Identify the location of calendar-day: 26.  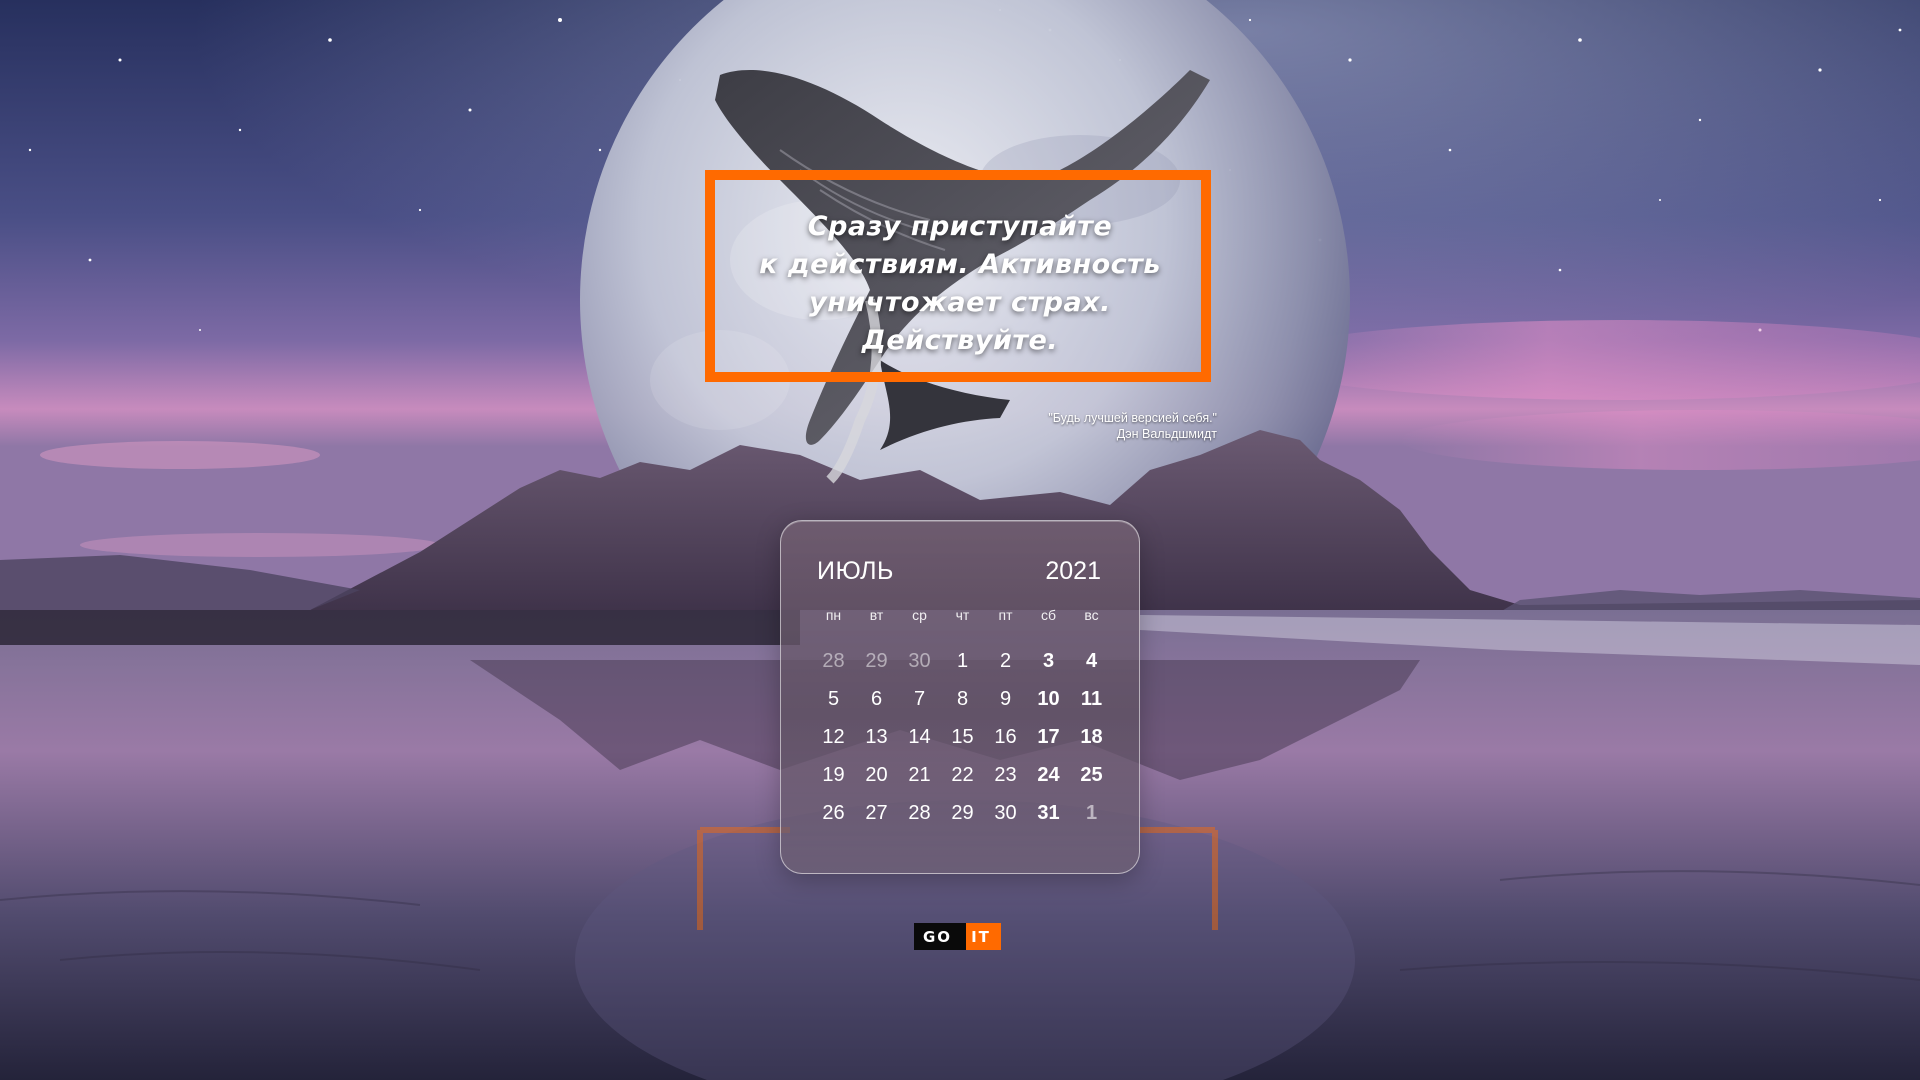
(833, 813).